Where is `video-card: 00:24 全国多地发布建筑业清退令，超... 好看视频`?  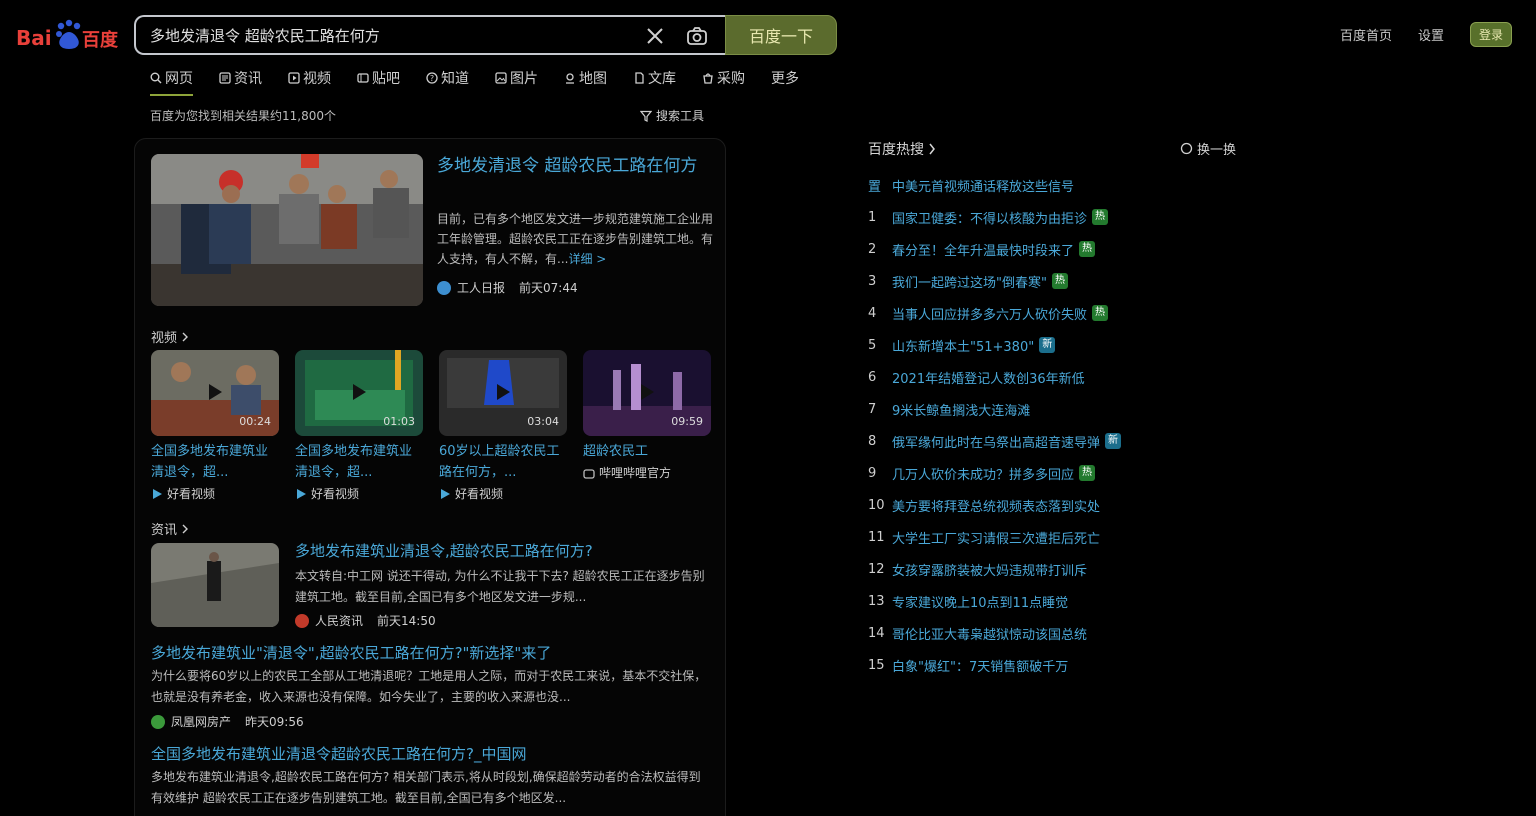
video-card: 00:24 全国多地发布建筑业清退令，超... 好看视频 is located at coordinates (215, 426).